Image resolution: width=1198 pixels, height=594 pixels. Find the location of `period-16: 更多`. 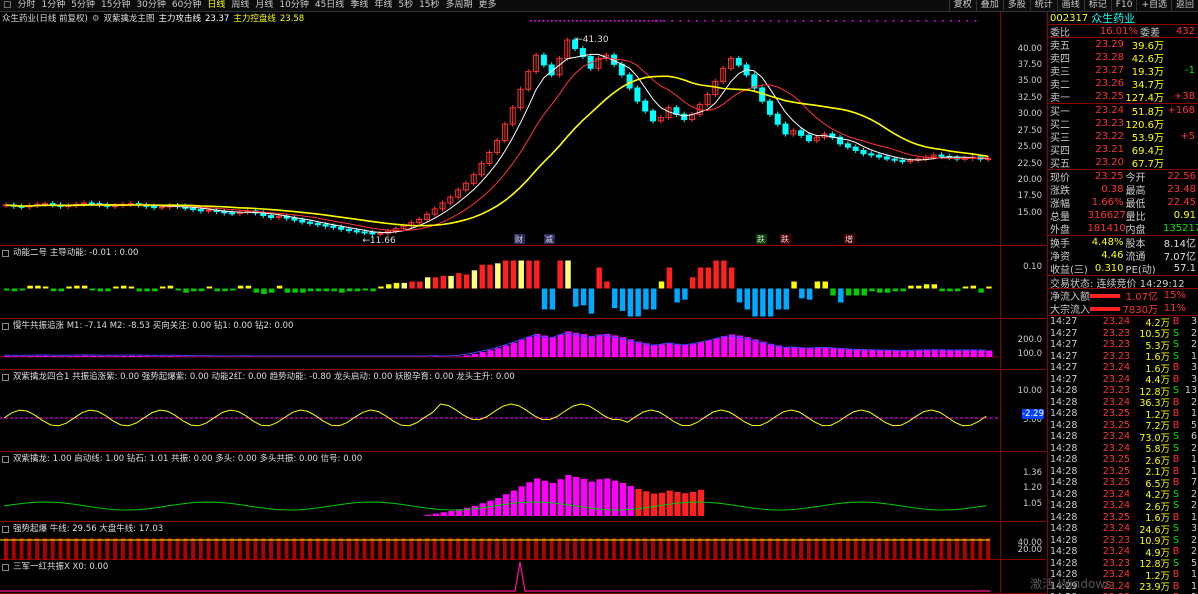

period-16: 更多 is located at coordinates (488, 5).